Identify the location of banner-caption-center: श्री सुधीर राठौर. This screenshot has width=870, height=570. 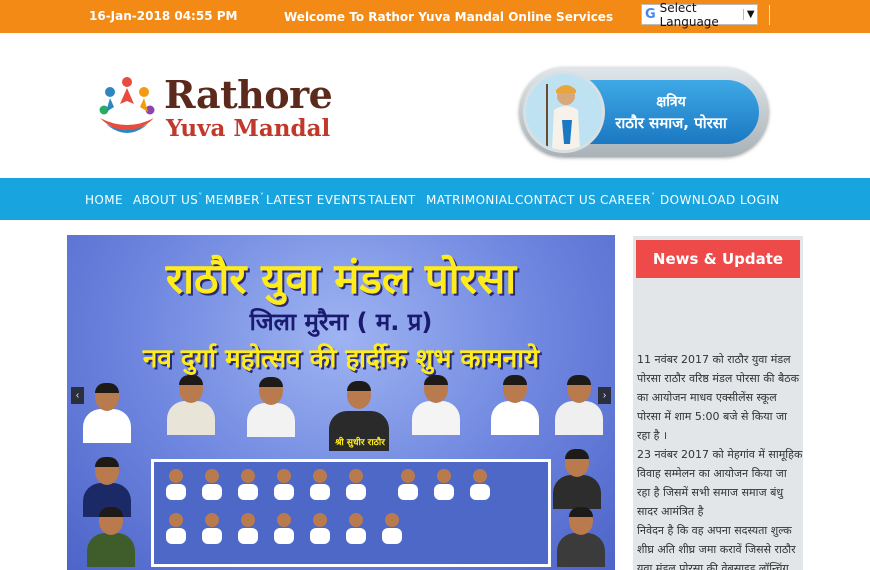
(360, 443).